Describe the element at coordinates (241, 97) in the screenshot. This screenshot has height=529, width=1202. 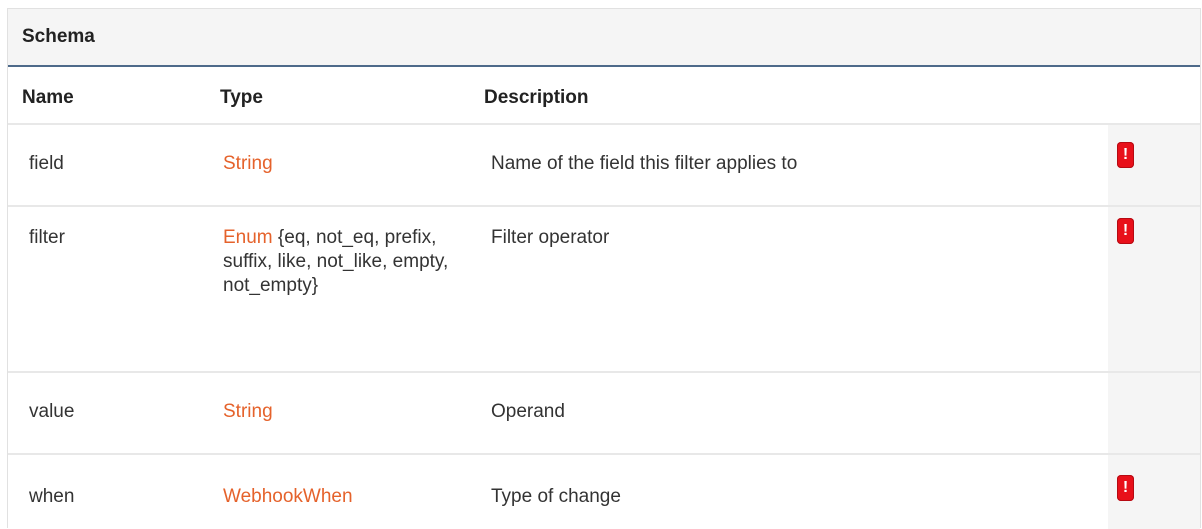
I see `column-header-type: Type` at that location.